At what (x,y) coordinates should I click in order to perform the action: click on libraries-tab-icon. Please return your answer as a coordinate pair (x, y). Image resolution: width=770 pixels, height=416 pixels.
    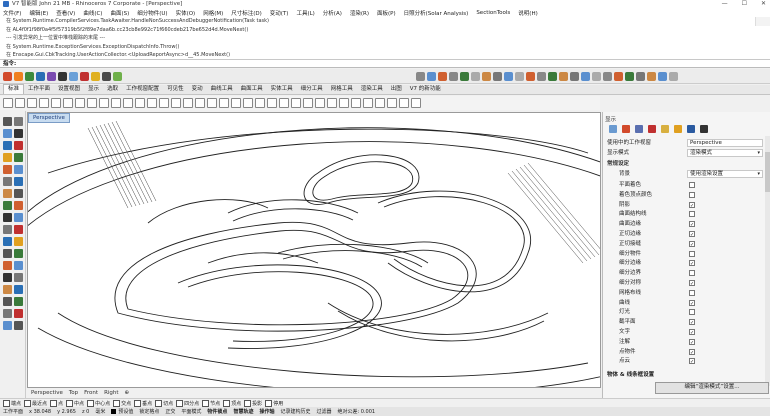
    Looking at the image, I should click on (678, 129).